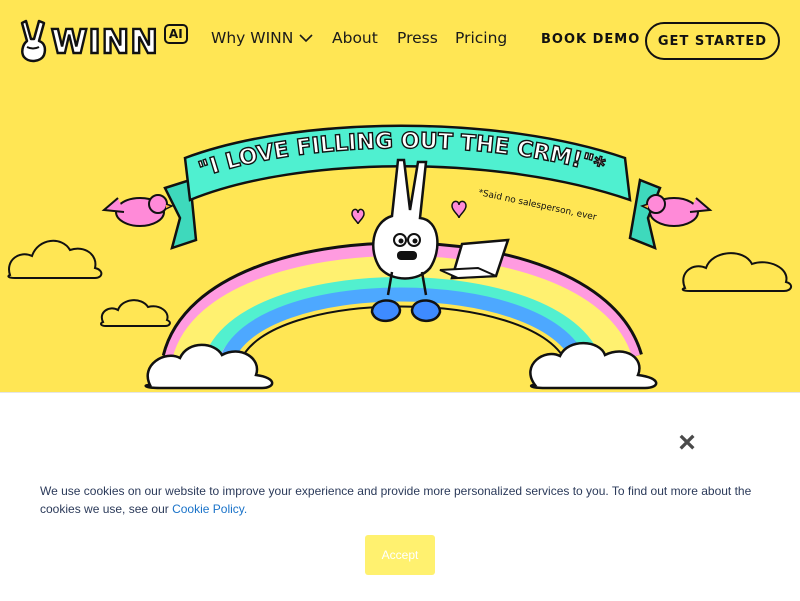  What do you see at coordinates (135, 313) in the screenshot?
I see `cloud-outline-small` at bounding box center [135, 313].